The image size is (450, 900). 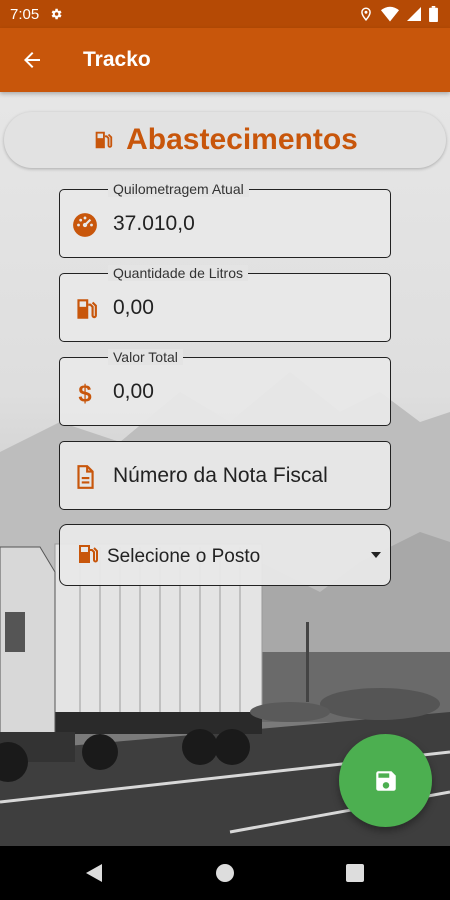 What do you see at coordinates (242, 139) in the screenshot?
I see `section-title: Abastecimentos` at bounding box center [242, 139].